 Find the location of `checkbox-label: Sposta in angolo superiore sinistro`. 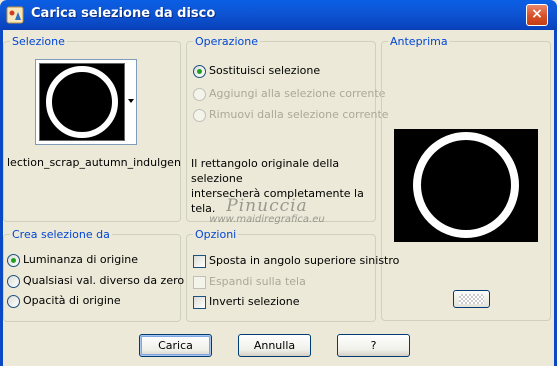

checkbox-label: Sposta in angolo superiore sinistro is located at coordinates (304, 260).